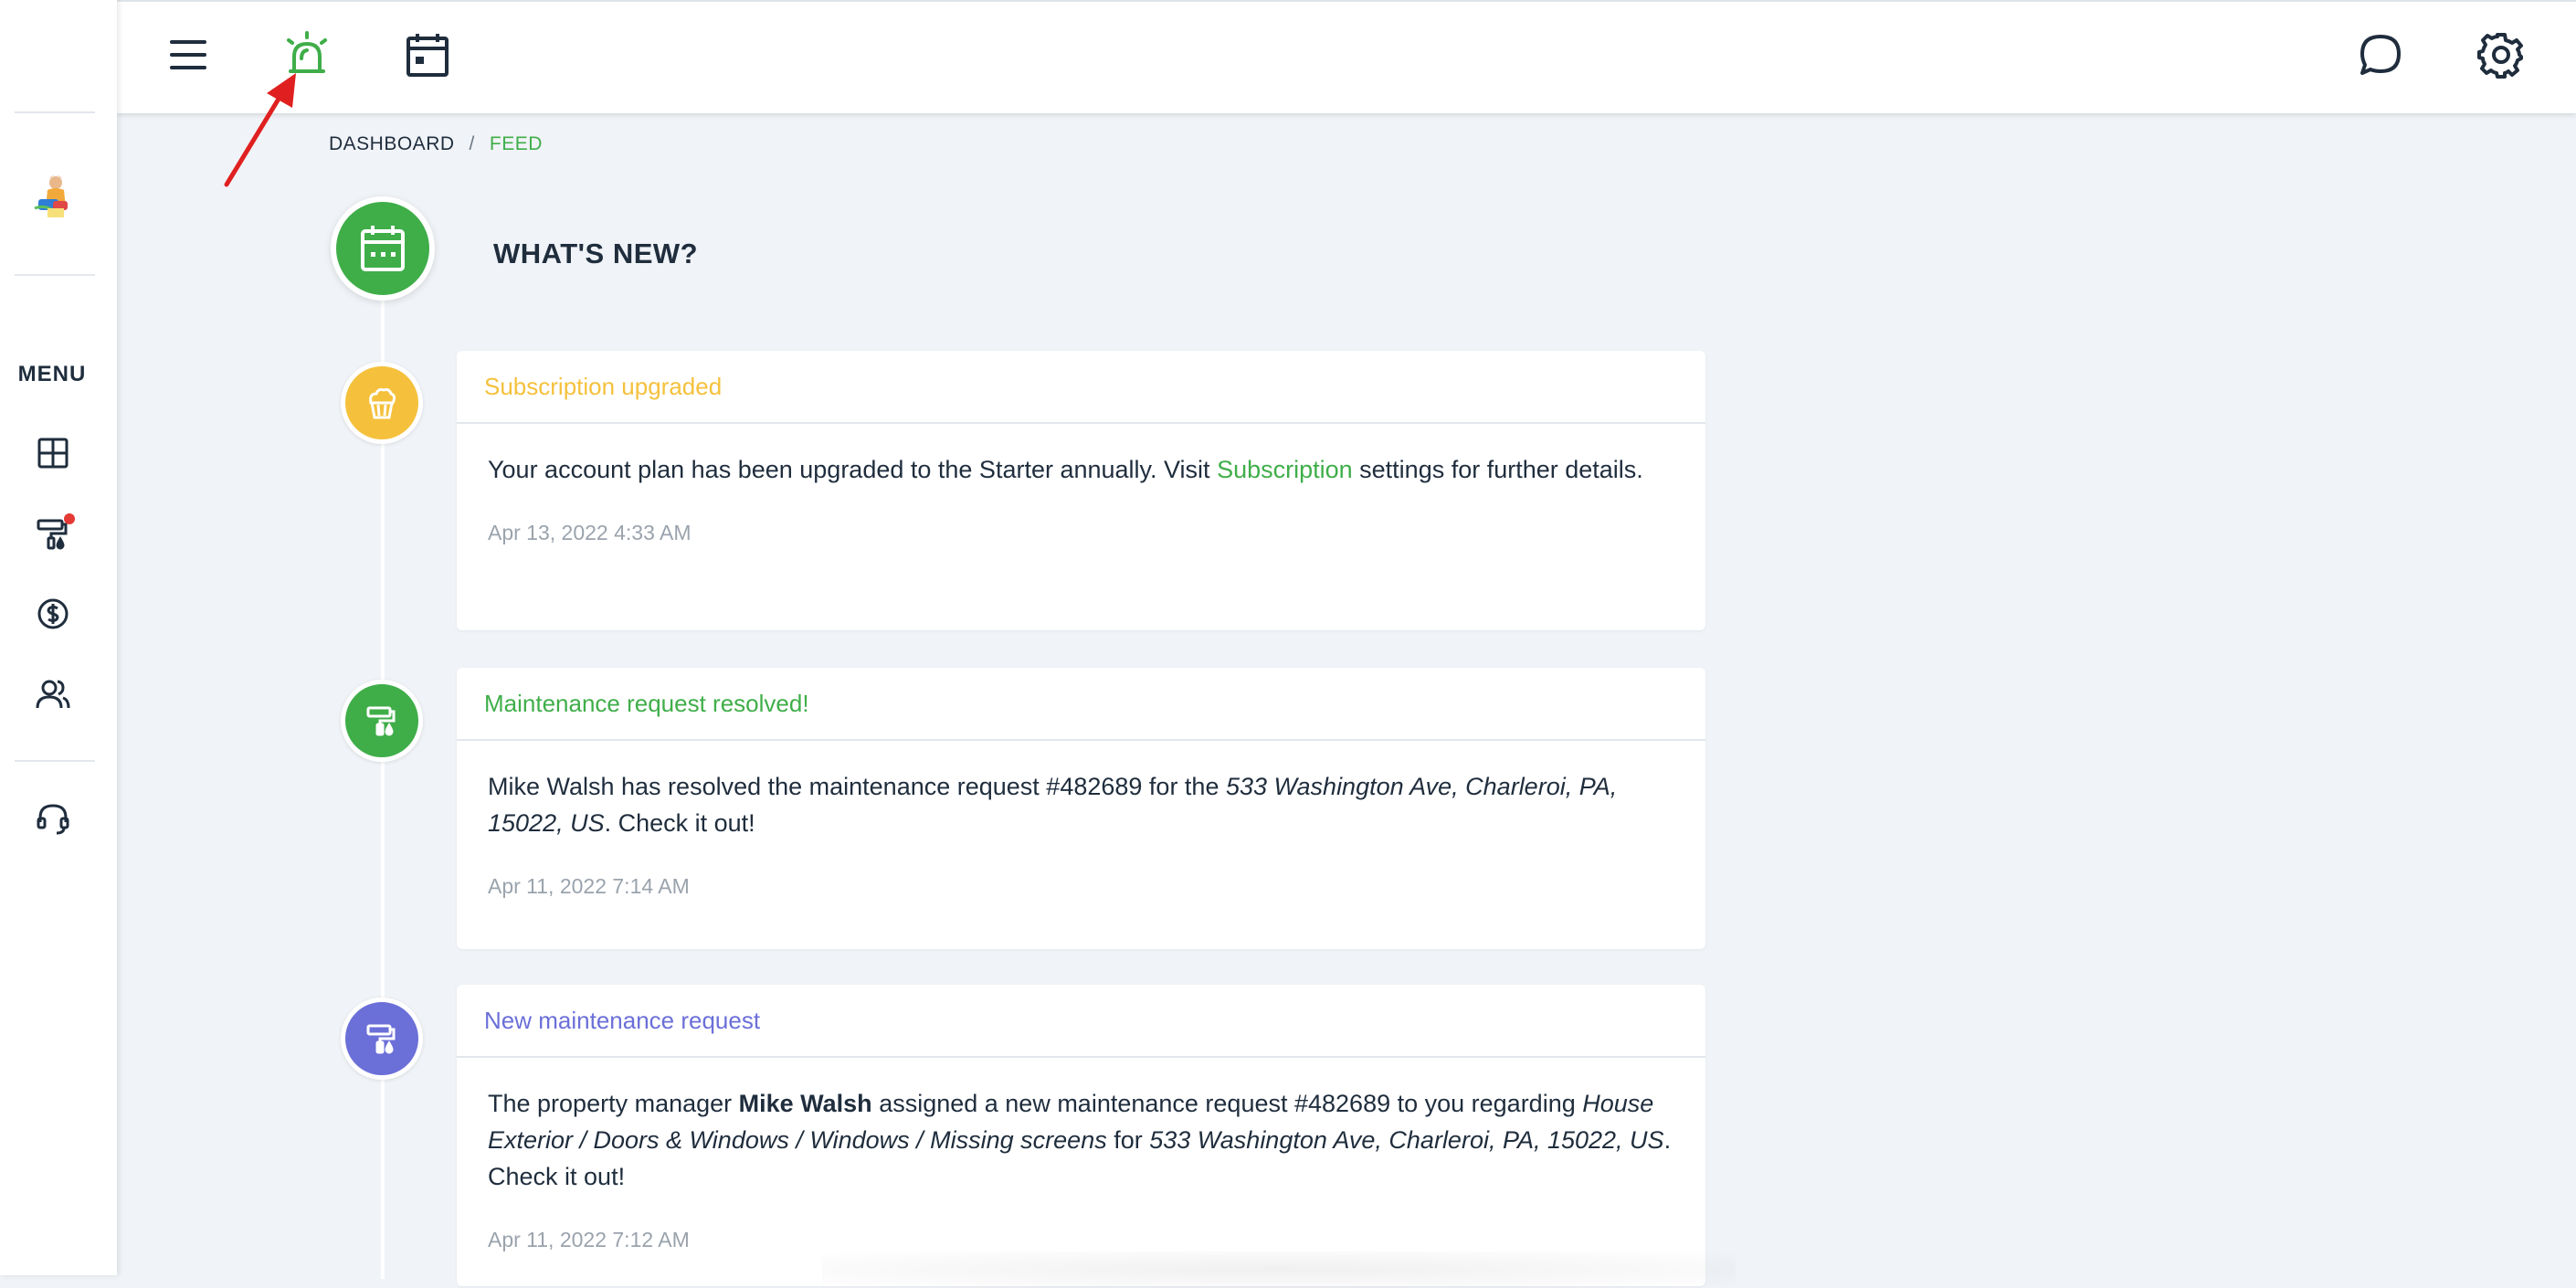  I want to click on maintenance-icon, so click(54, 533).